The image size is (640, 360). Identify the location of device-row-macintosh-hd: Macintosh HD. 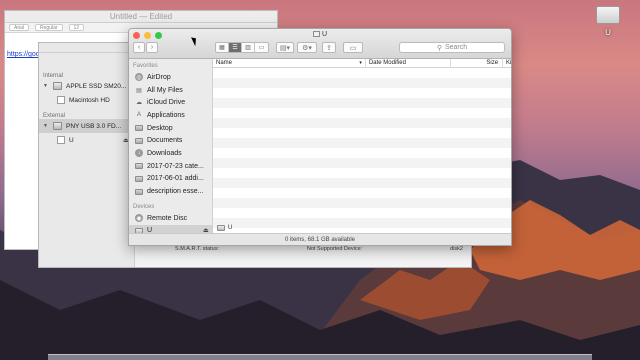
(86, 100).